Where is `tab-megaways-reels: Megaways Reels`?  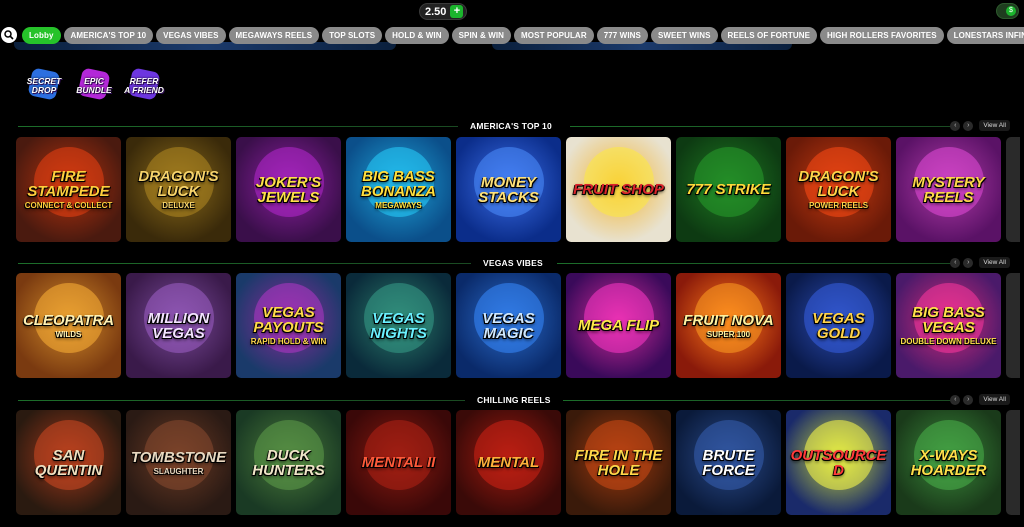
tab-megaways-reels: Megaways Reels is located at coordinates (274, 35).